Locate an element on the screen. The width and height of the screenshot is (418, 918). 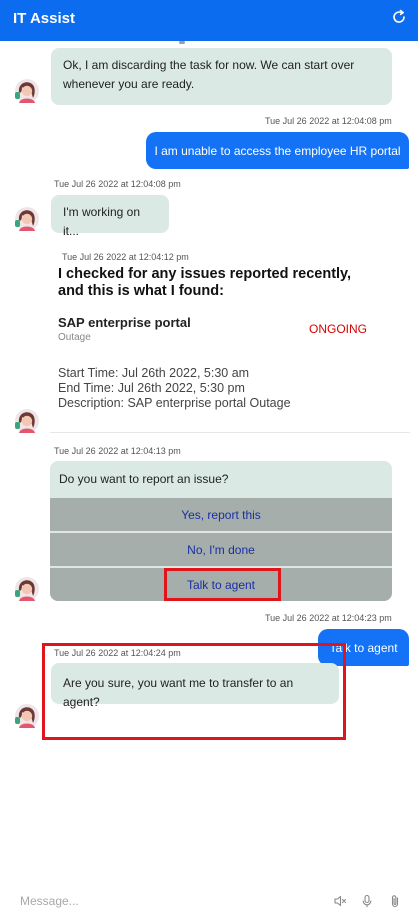
incident-type: Outage is located at coordinates (74, 337).